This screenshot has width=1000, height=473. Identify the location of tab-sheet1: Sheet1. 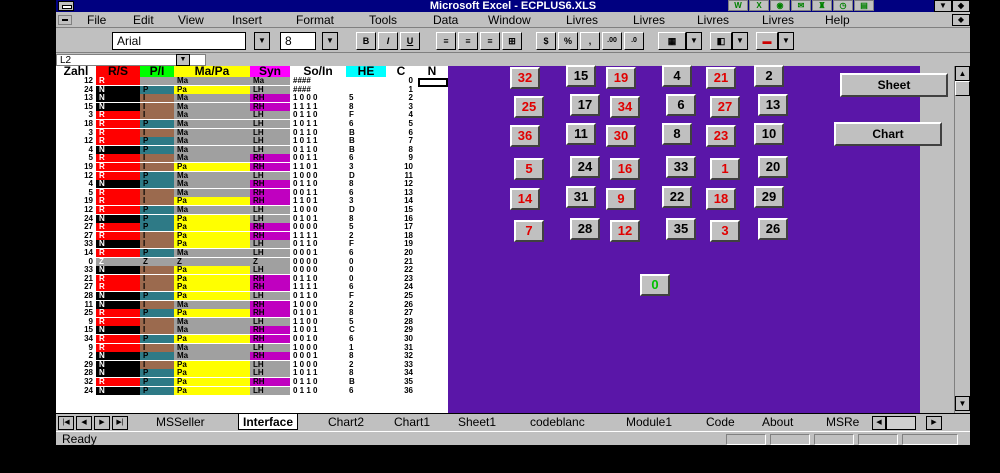
(477, 422).